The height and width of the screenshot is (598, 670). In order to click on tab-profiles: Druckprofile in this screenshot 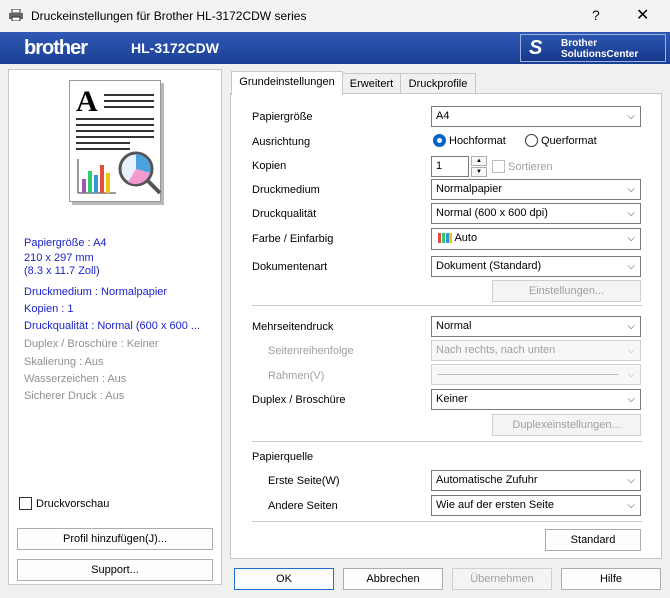, I will do `click(438, 83)`.